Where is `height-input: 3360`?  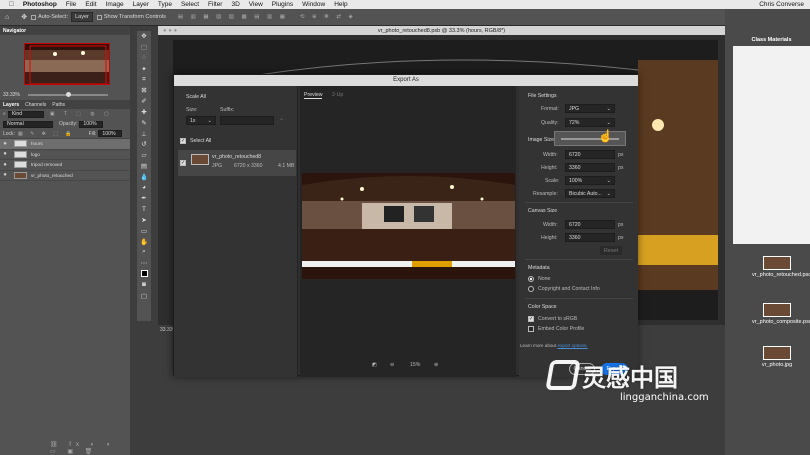 height-input: 3360 is located at coordinates (590, 167).